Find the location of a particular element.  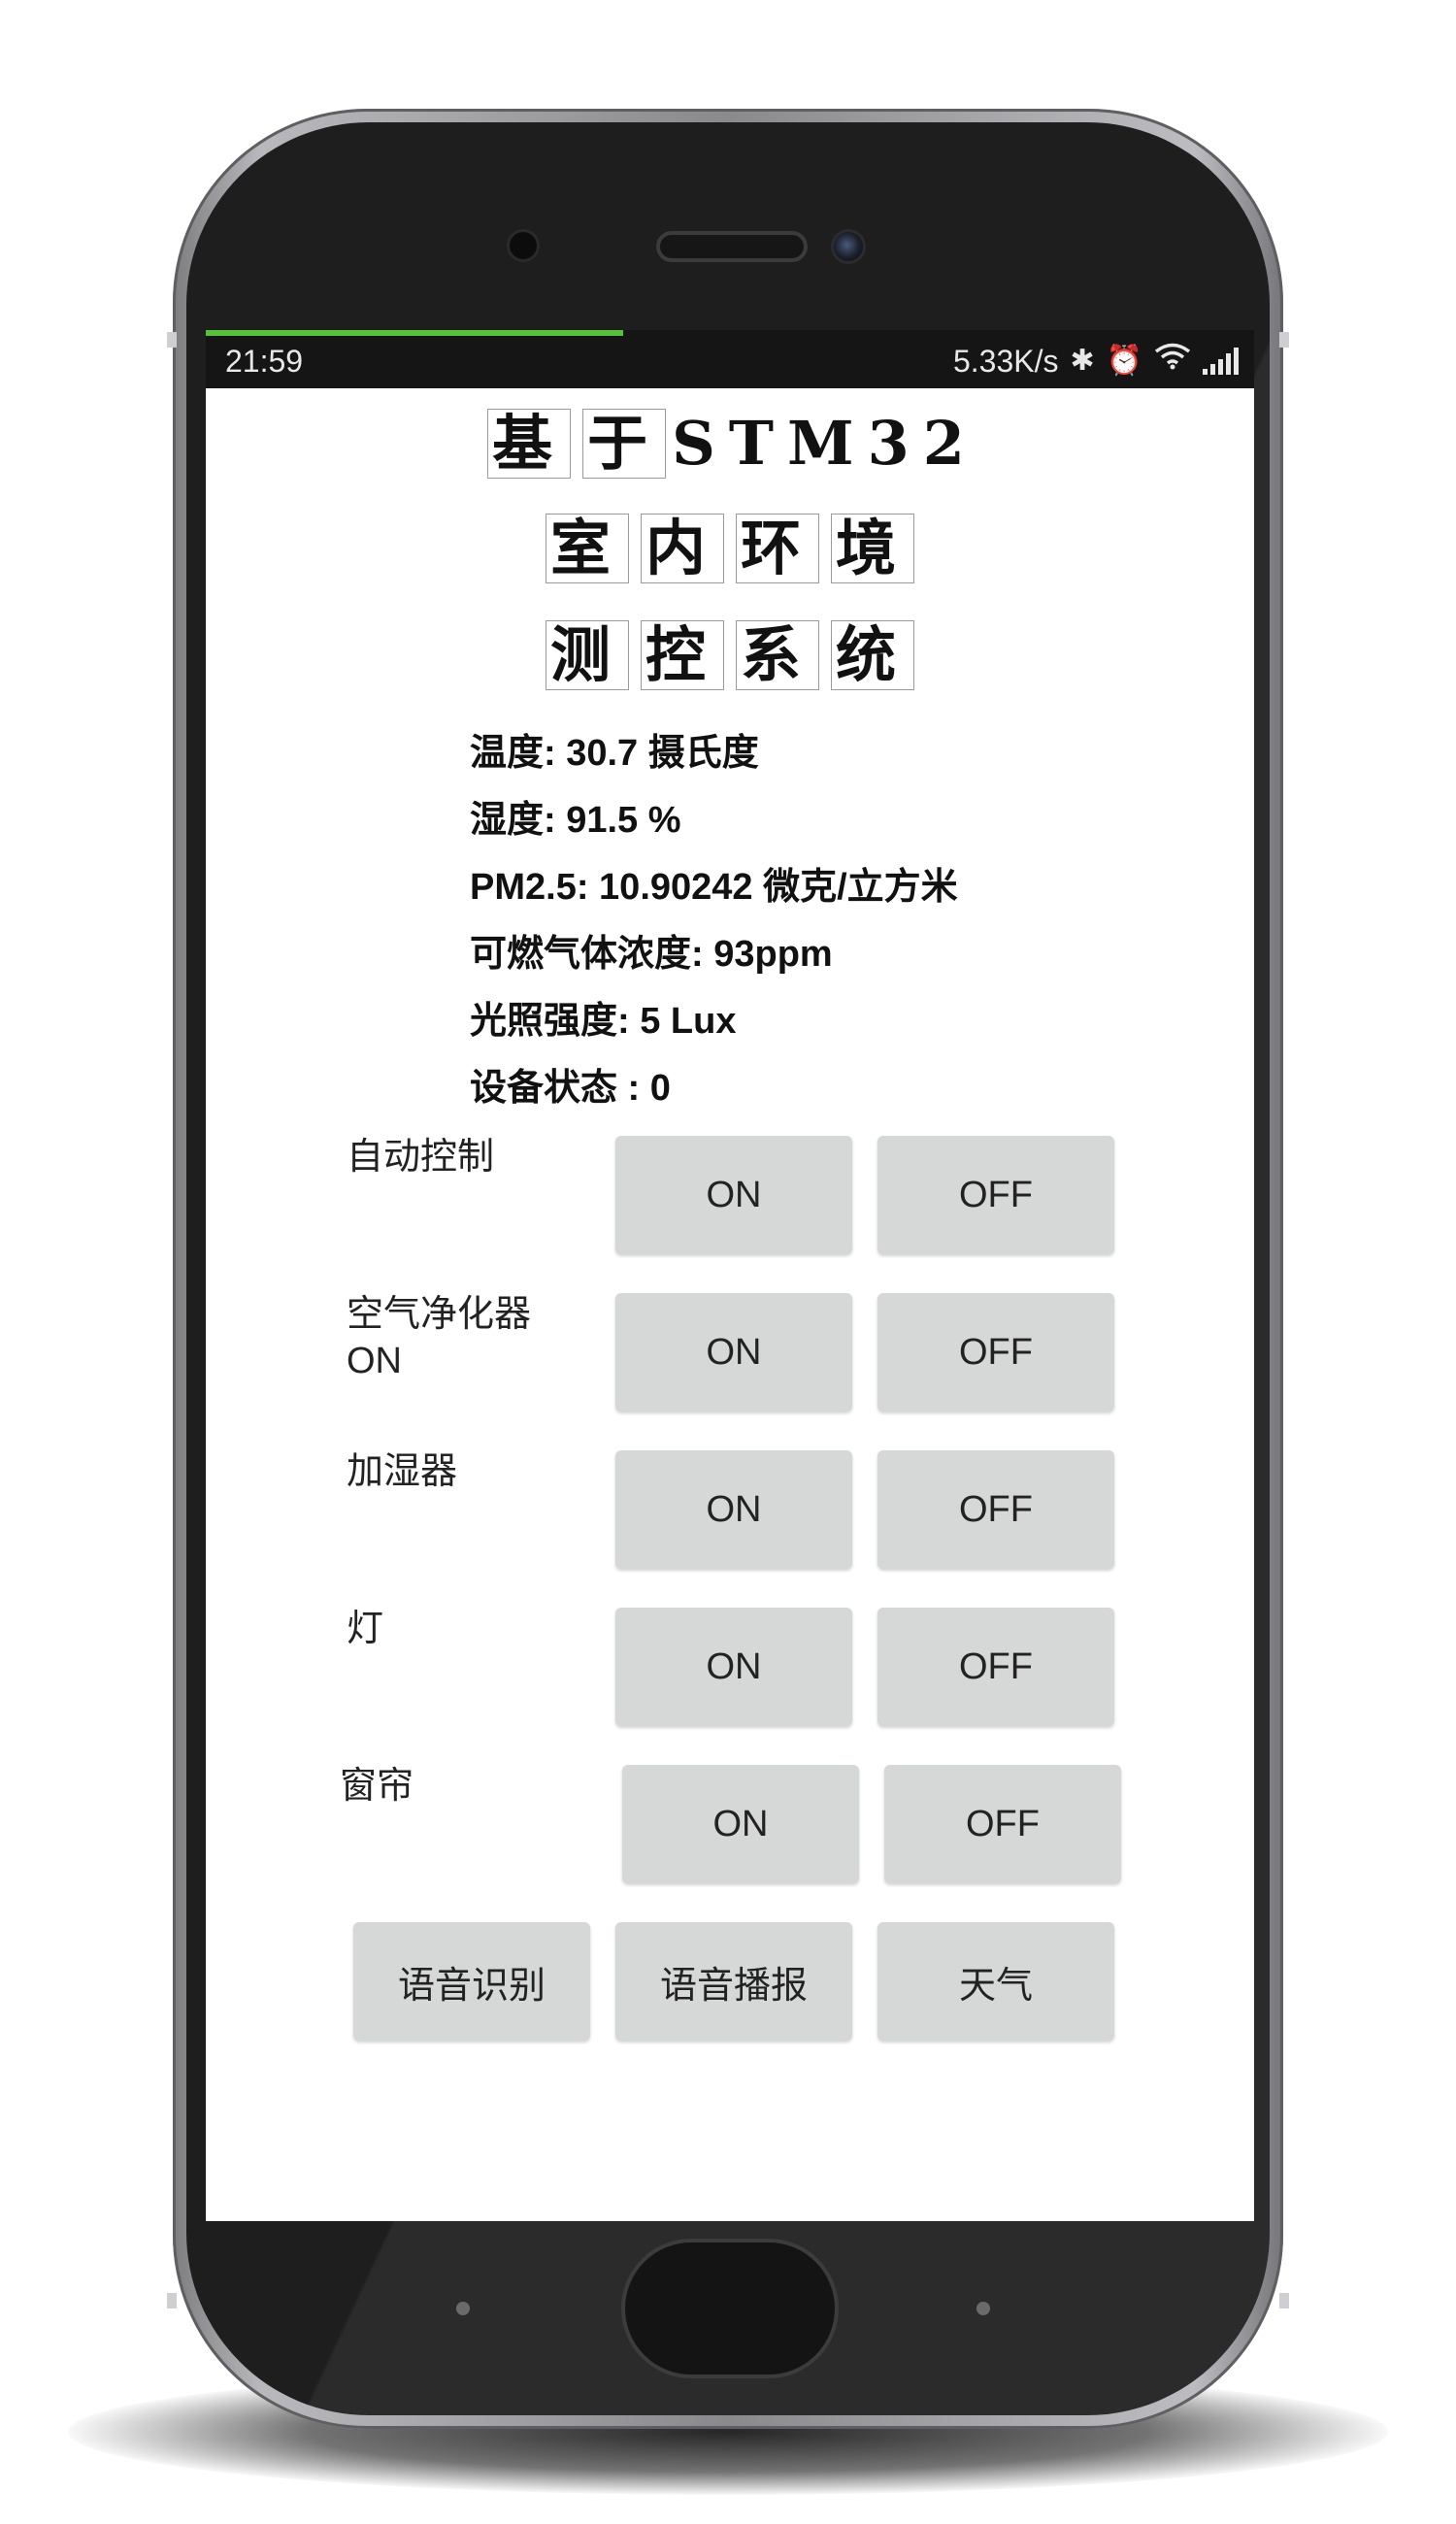

title-char: 境 is located at coordinates (873, 548).